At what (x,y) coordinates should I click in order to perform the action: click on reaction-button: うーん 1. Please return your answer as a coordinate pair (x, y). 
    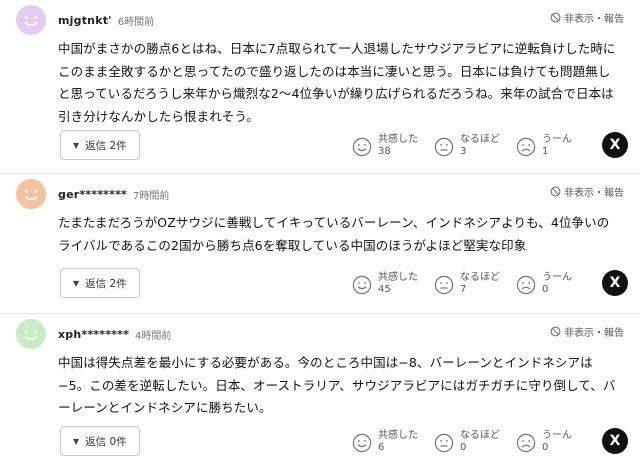
    Looking at the image, I should click on (557, 145).